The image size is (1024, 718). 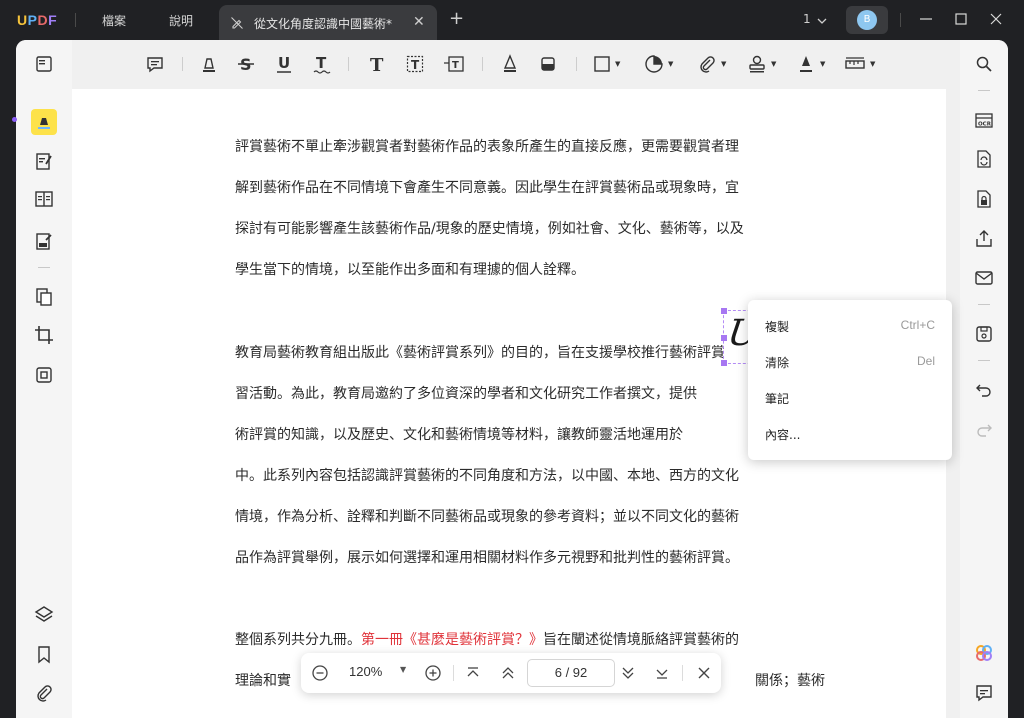 What do you see at coordinates (22, 20) in the screenshot?
I see `logo-letter-u: U` at bounding box center [22, 20].